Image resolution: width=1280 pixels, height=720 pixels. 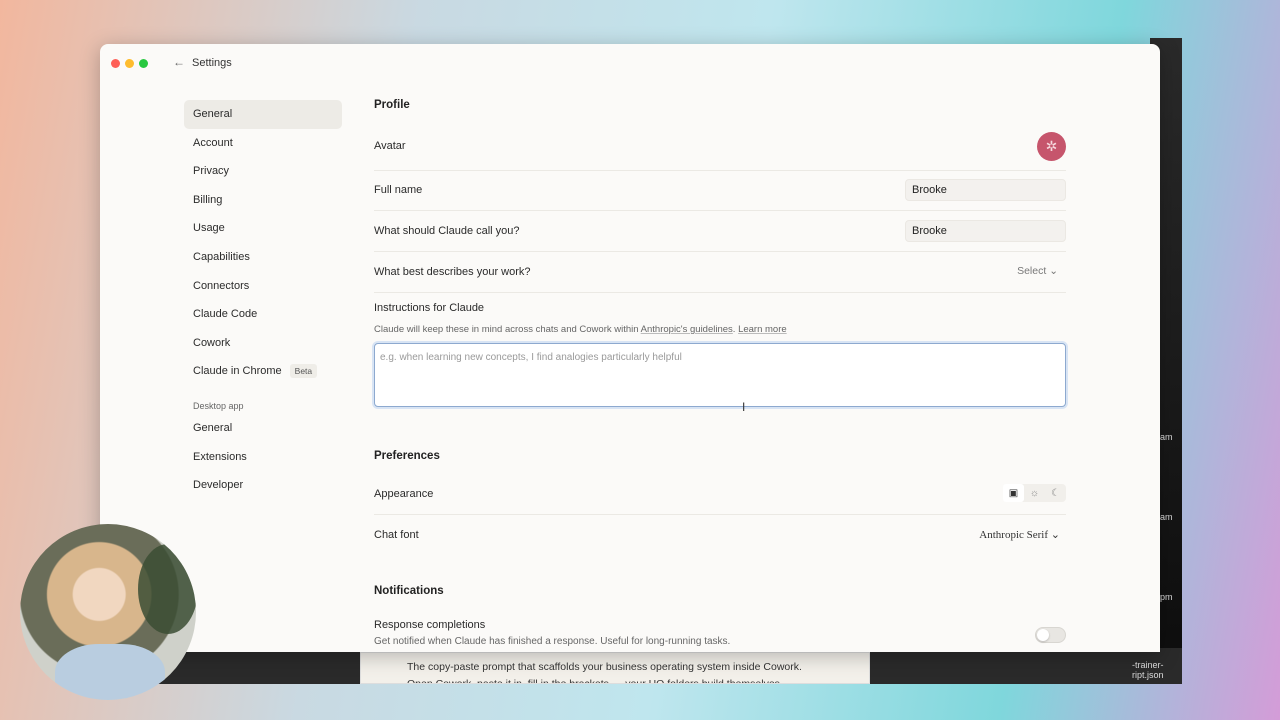 I want to click on background-time: pm, so click(x=1166, y=597).